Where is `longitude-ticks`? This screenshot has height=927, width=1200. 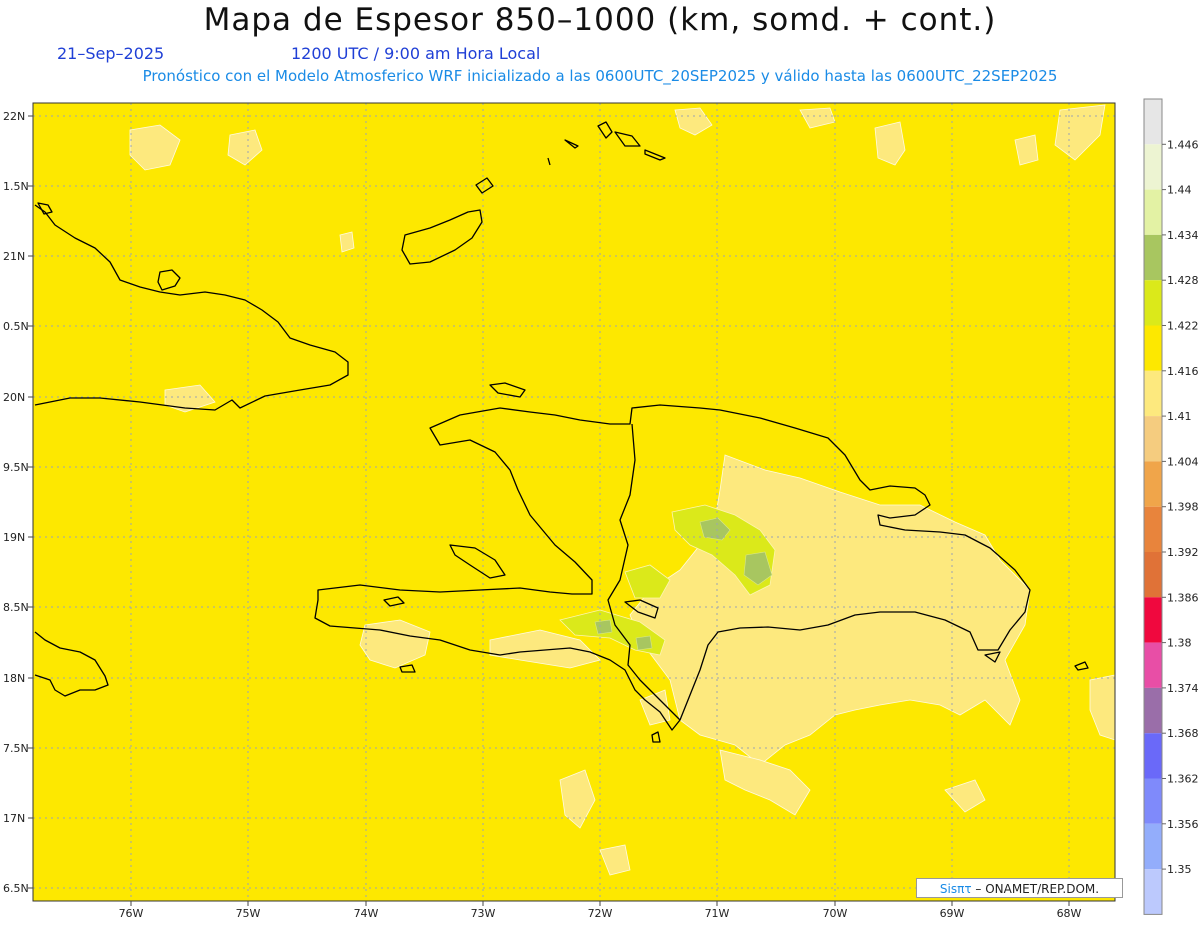
longitude-ticks is located at coordinates (600, 903).